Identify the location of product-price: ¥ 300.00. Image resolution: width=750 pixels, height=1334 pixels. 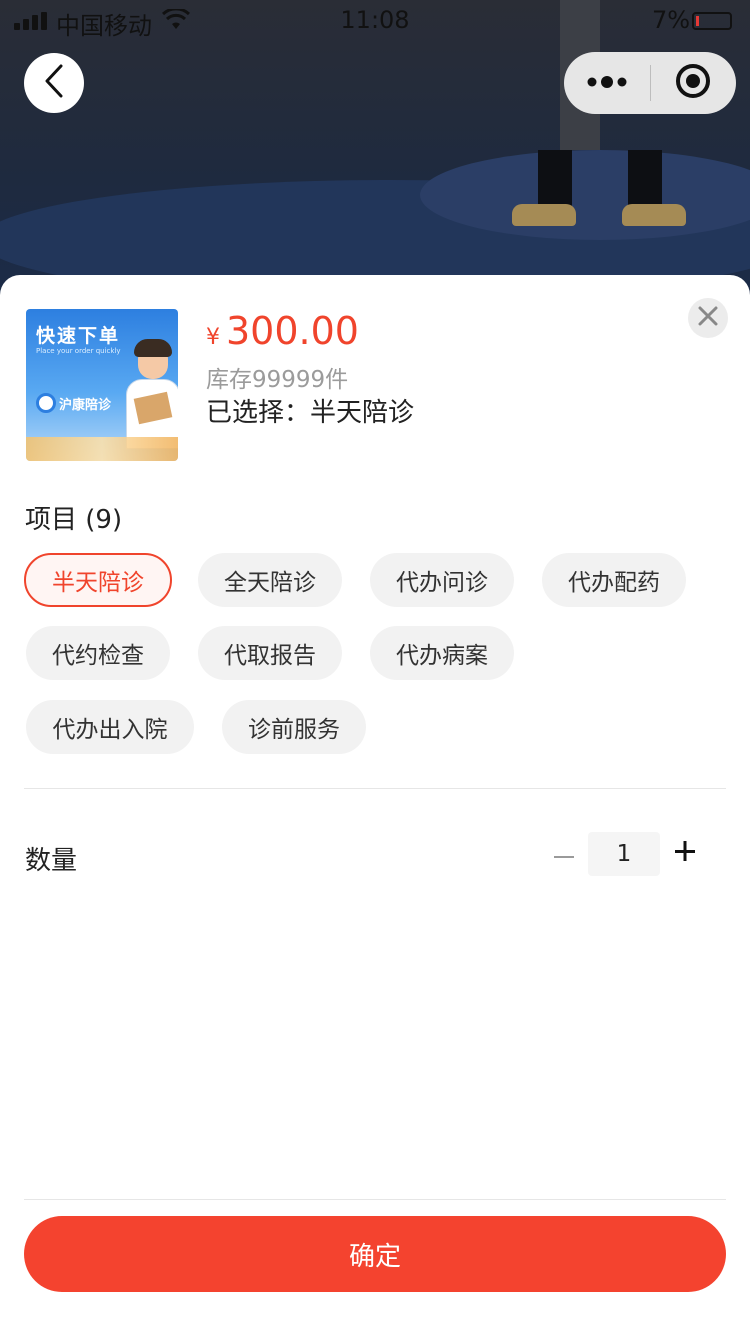
(282, 331).